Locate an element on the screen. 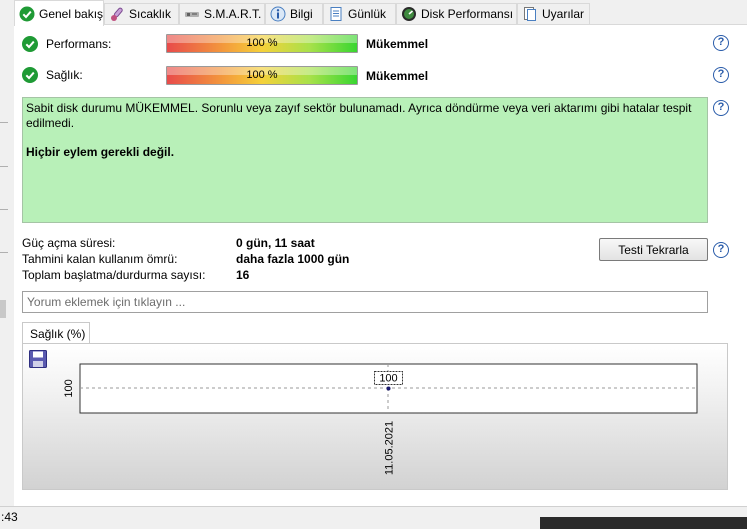 The height and width of the screenshot is (529, 747). smart-disk-icon is located at coordinates (192, 14).